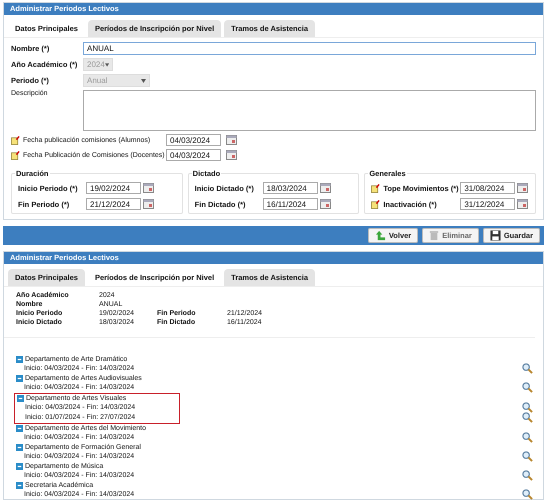  Describe the element at coordinates (290, 204) in the screenshot. I see `date-field: 16/11/2024` at that location.